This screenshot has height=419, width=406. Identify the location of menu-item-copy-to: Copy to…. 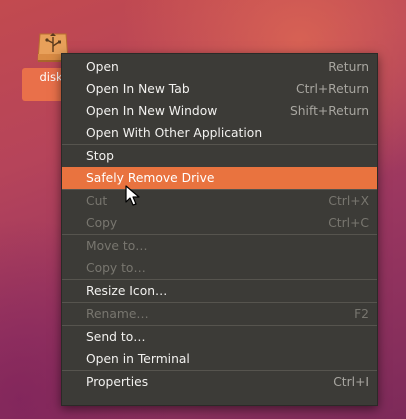
(219, 268).